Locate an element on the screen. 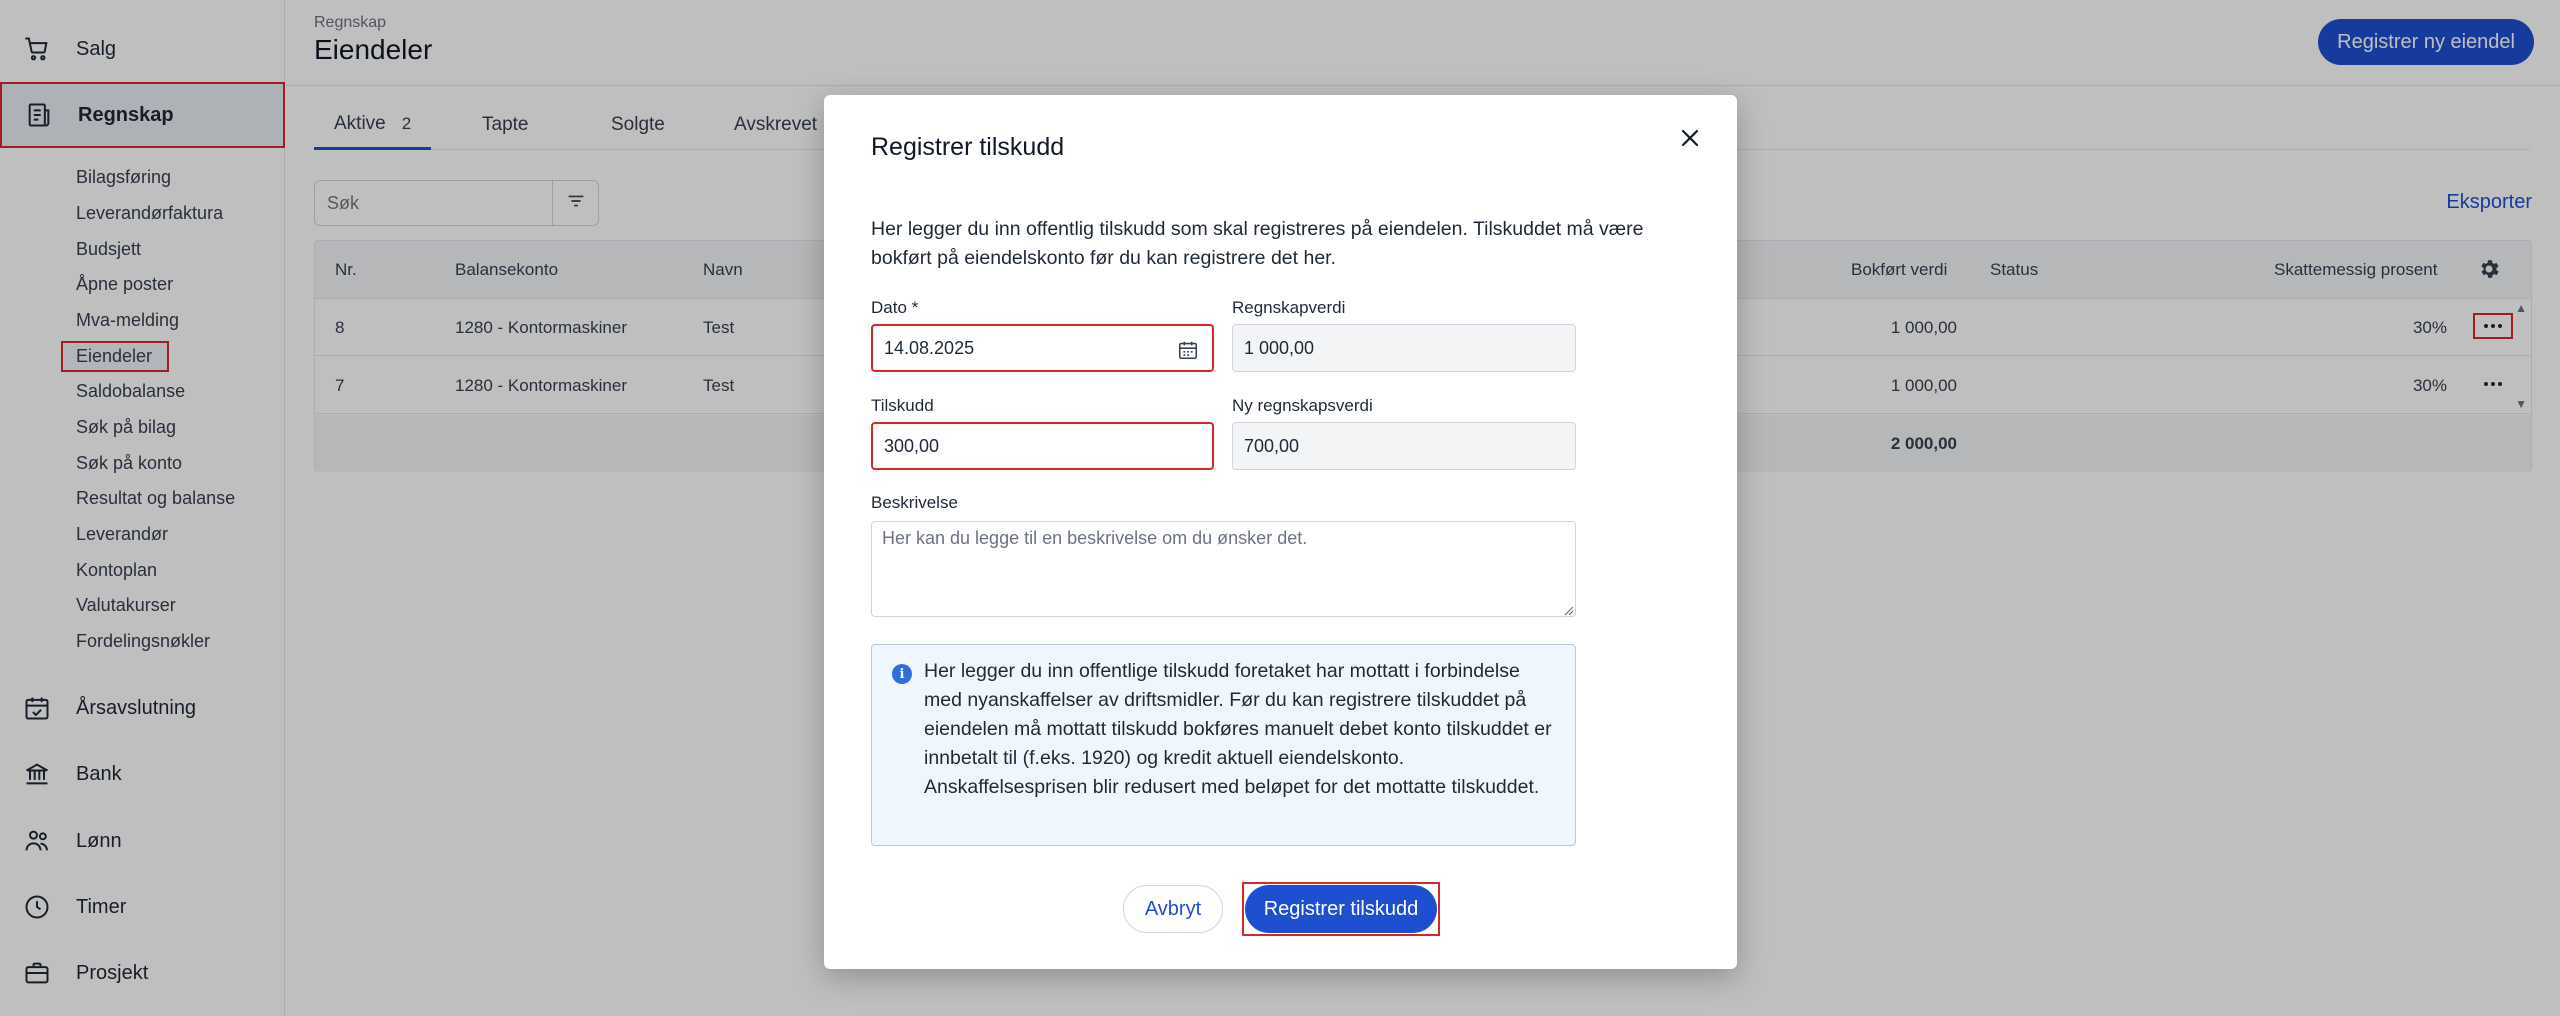 This screenshot has height=1016, width=2560. new-book-value-label: Ny regnskapsverdi is located at coordinates (1302, 405).